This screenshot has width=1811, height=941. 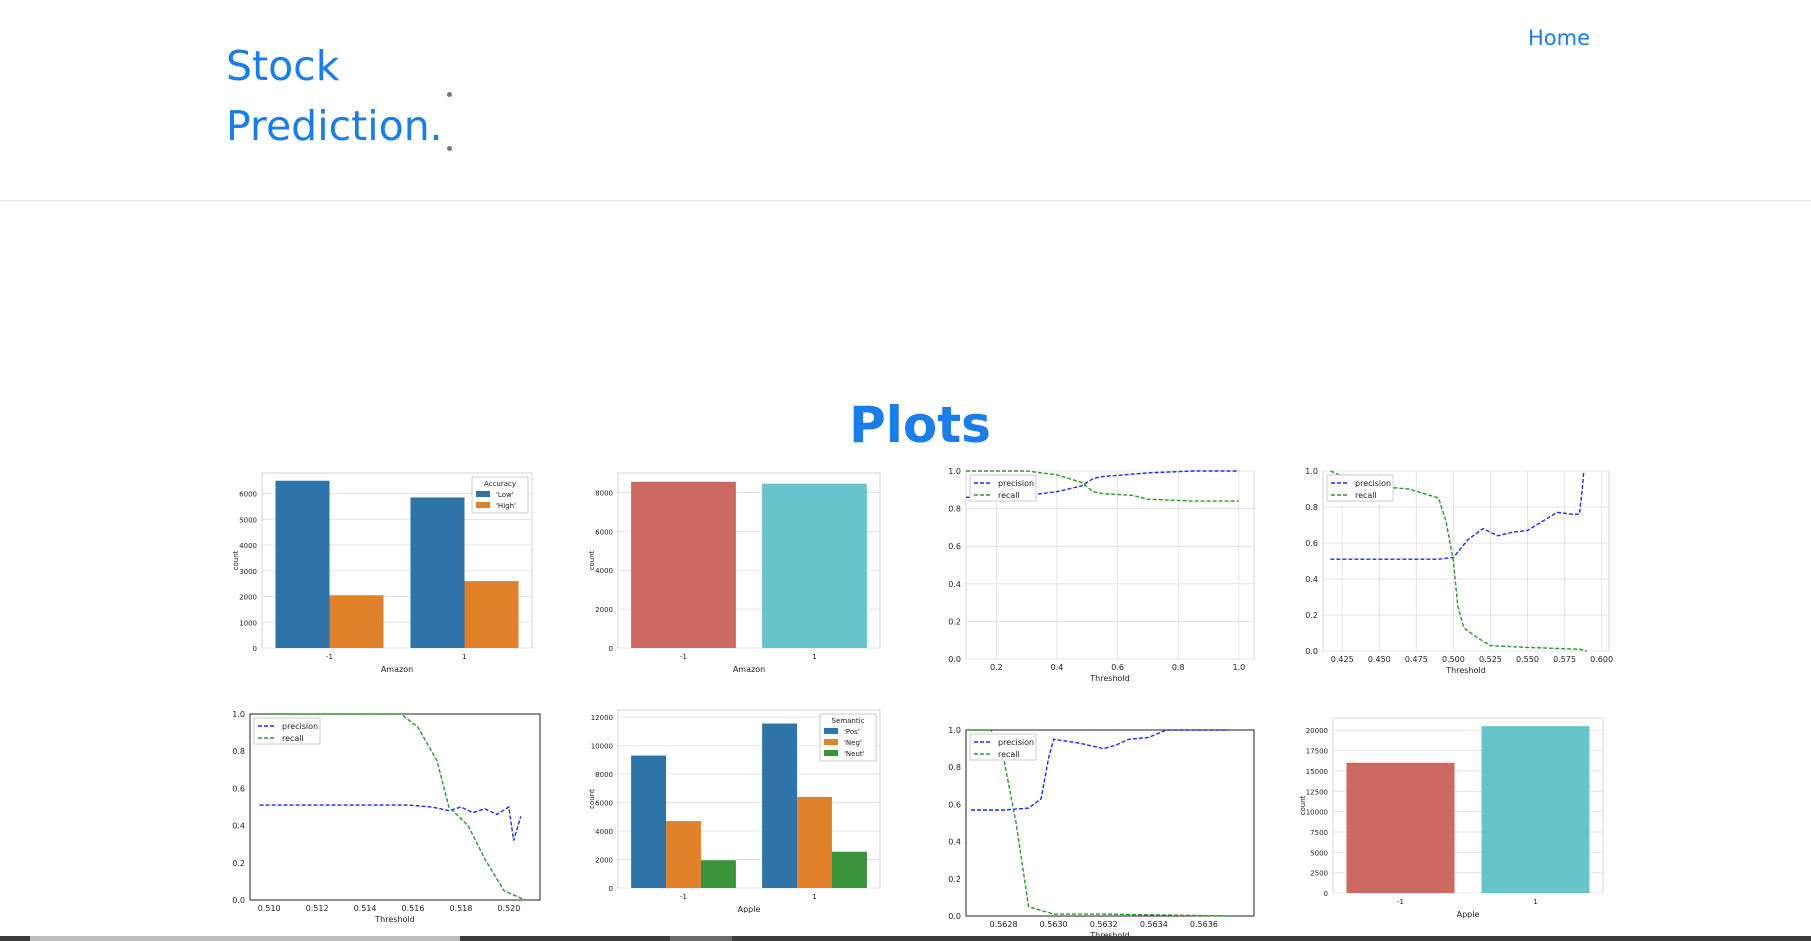 I want to click on x-tick-label: 0.5630, so click(x=1054, y=924).